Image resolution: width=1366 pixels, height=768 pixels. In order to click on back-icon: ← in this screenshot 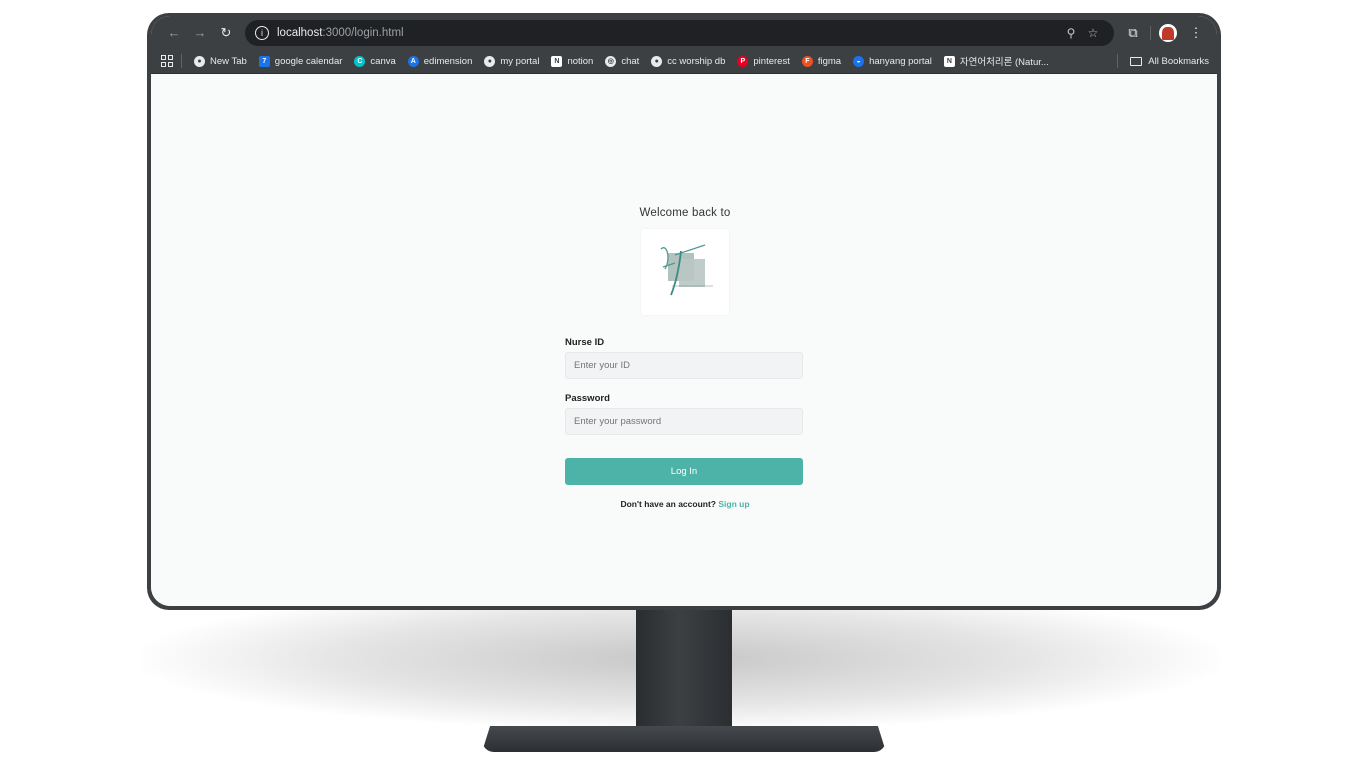, I will do `click(174, 33)`.